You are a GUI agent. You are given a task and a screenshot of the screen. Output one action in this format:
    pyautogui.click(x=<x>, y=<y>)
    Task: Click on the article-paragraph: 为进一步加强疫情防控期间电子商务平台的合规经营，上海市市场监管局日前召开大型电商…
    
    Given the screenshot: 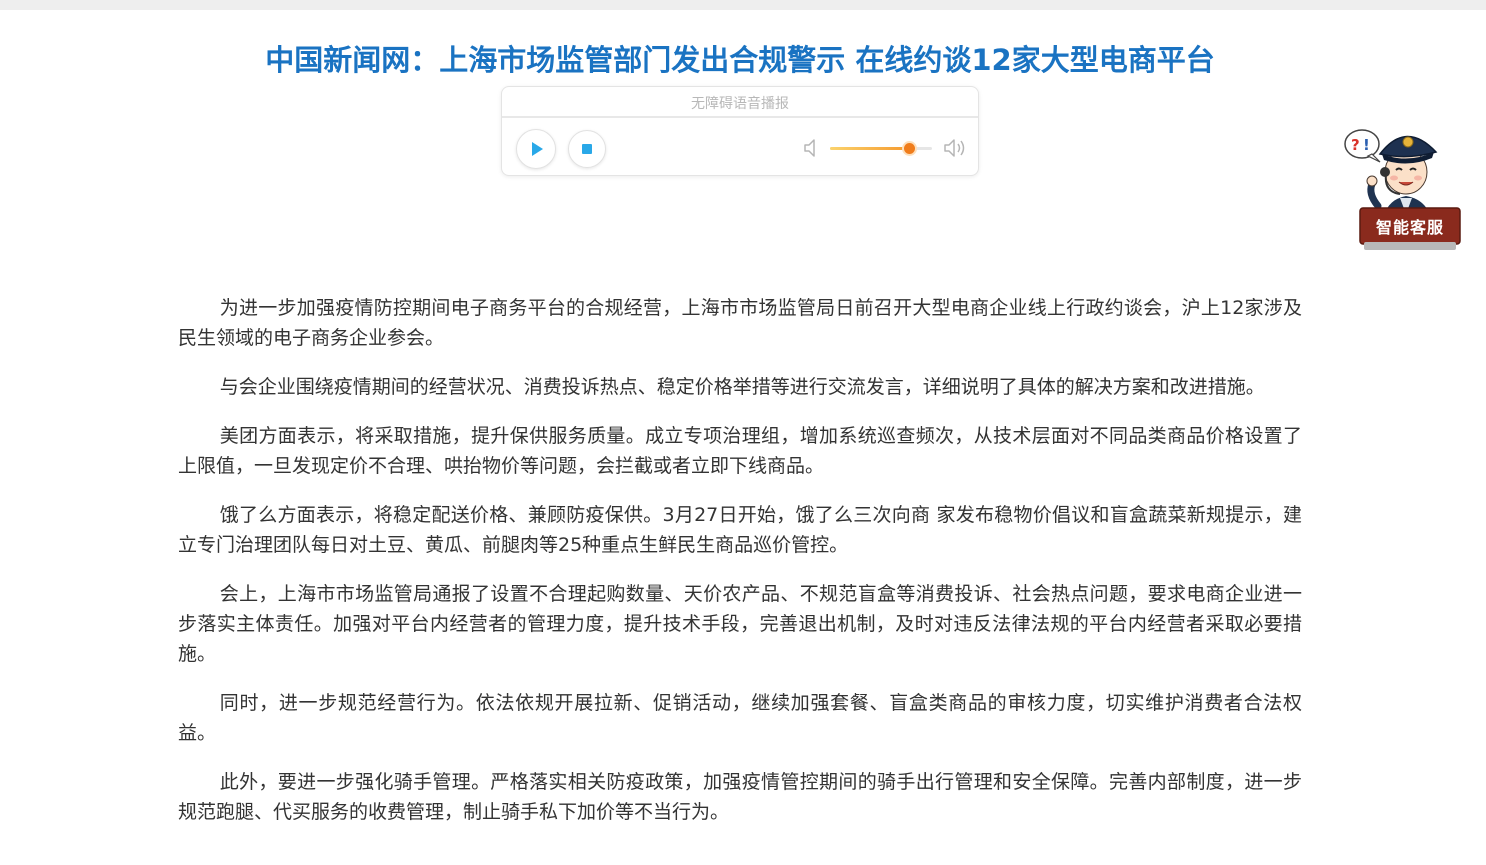 What is the action you would take?
    pyautogui.click(x=740, y=323)
    